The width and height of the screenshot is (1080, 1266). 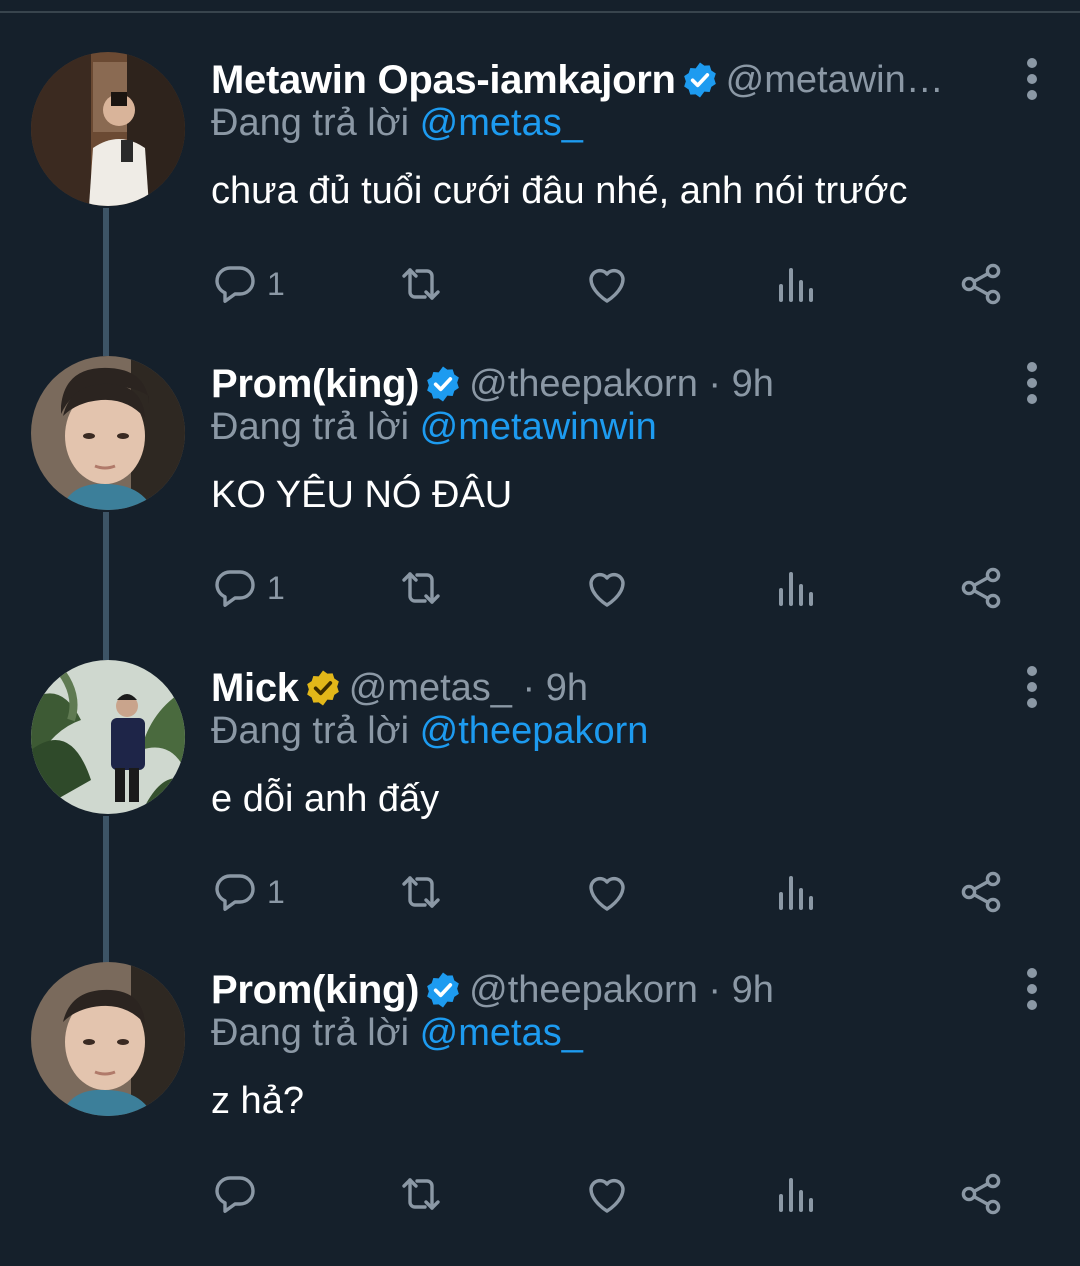 I want to click on author-name: Metawin Opas-iamkajorn, so click(x=443, y=80).